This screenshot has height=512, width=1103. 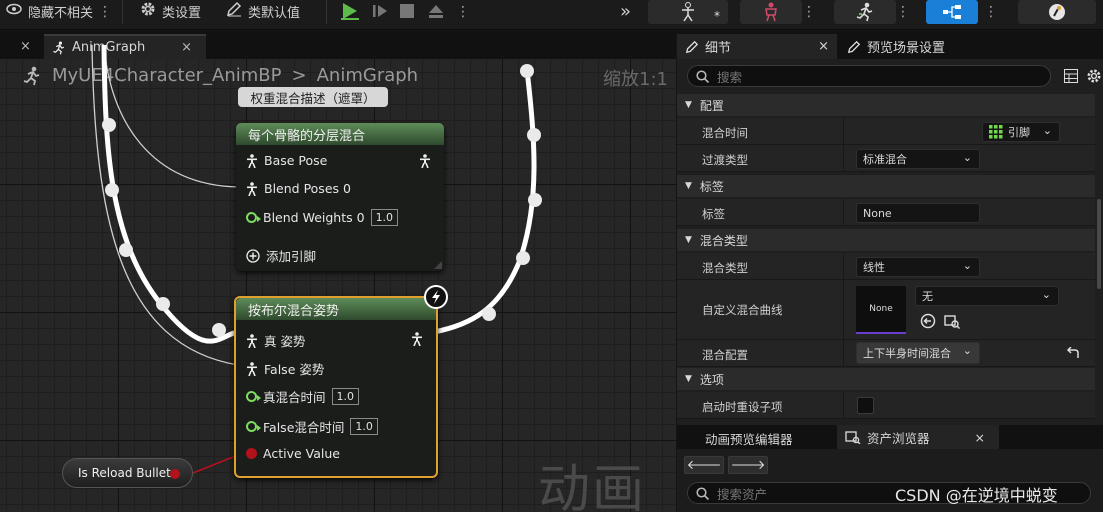 I want to click on mesh-mode-button, so click(x=771, y=12).